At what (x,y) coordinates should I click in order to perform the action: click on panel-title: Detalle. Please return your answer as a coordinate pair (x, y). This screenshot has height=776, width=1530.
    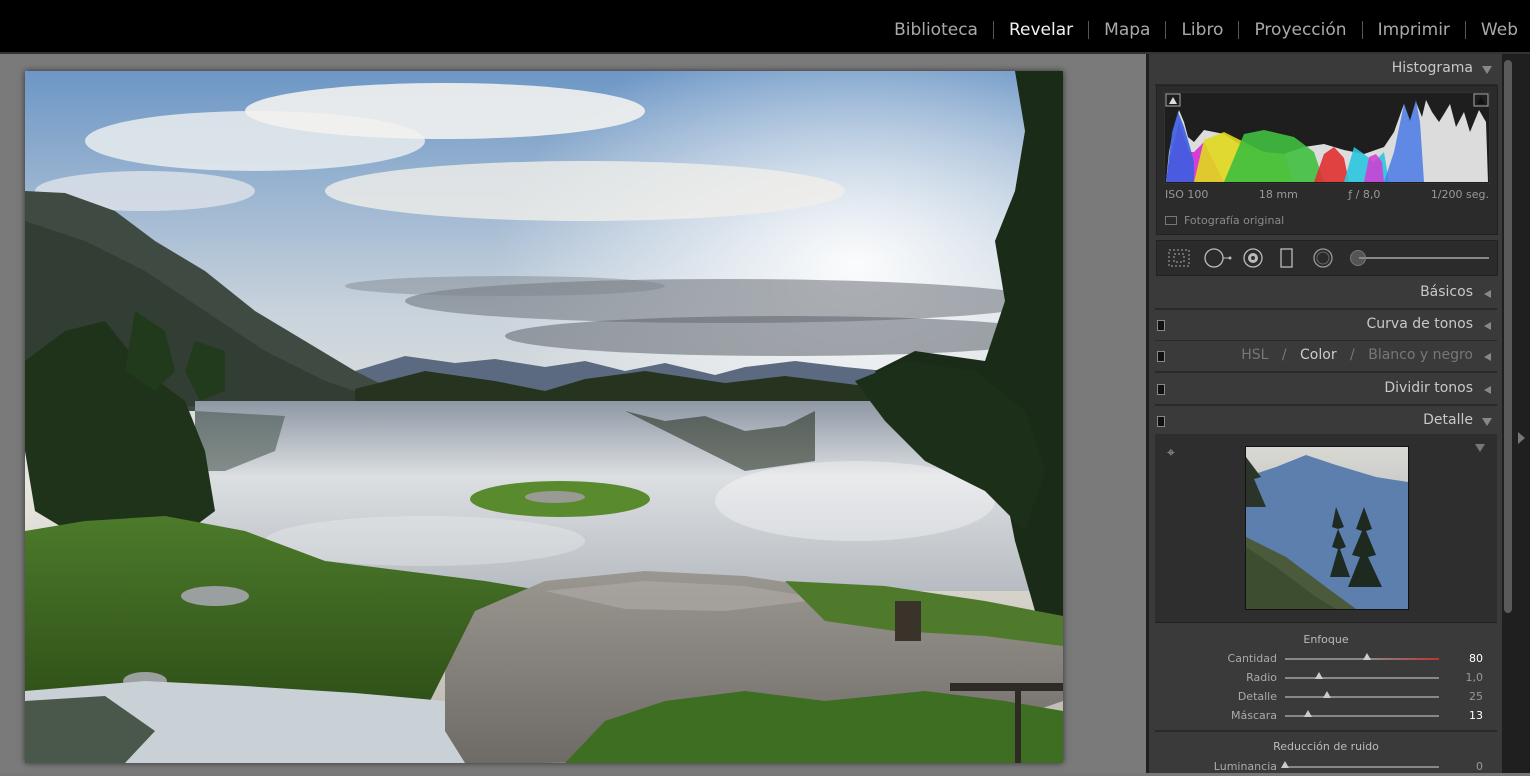
    Looking at the image, I should click on (1448, 420).